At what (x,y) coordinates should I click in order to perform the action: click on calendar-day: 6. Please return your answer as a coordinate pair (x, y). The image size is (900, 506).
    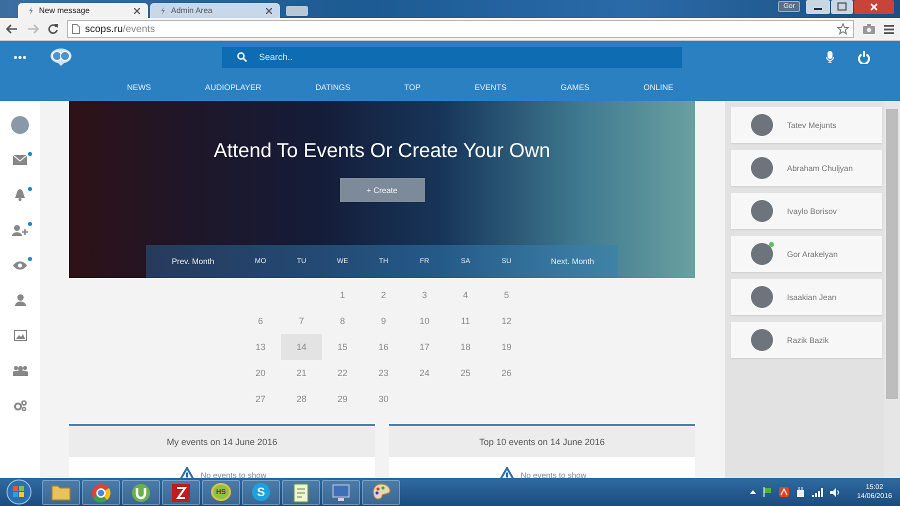
    Looking at the image, I should click on (260, 321).